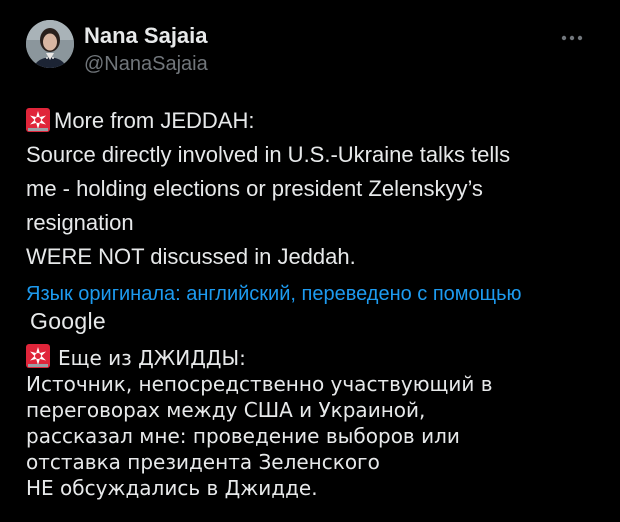  I want to click on google-translate-logo: Google, so click(68, 321).